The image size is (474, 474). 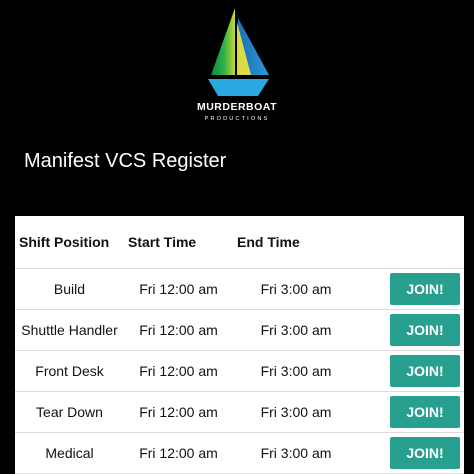 I want to click on table-row: Build Fri 12:00 am Fri 3:00 am JOIN!, so click(x=239, y=289).